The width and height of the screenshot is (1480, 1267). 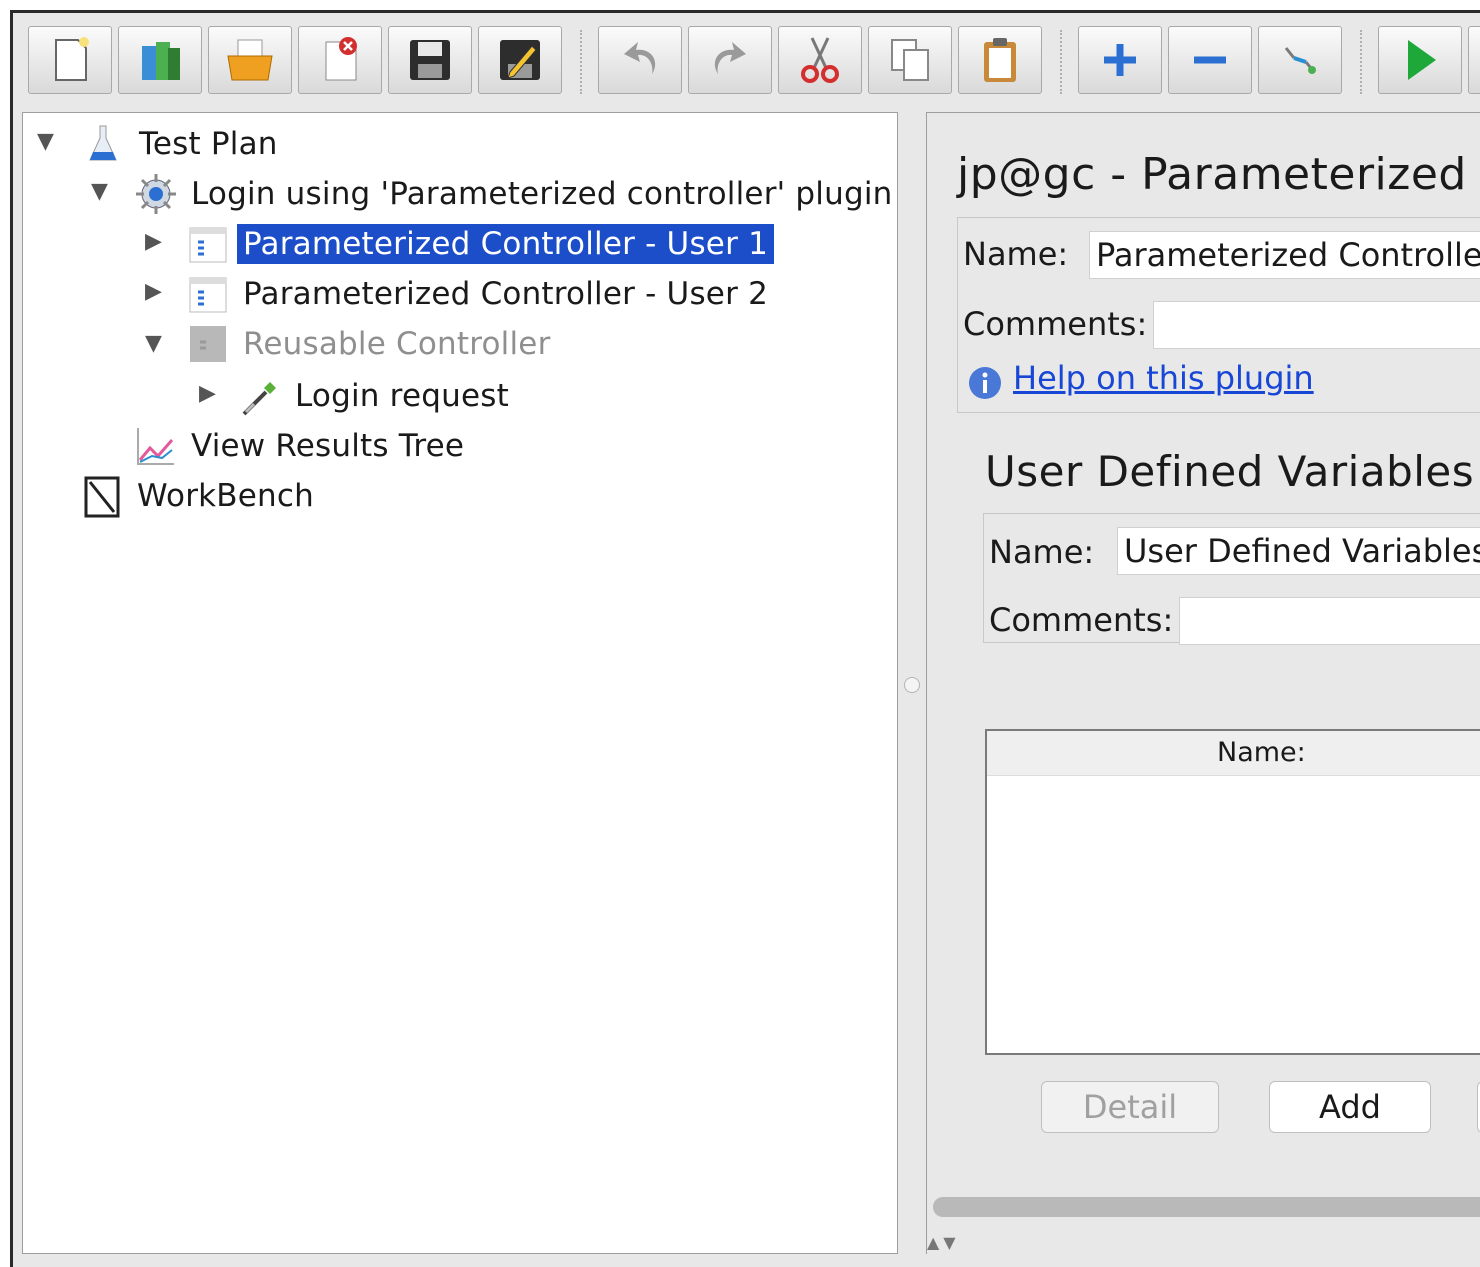 I want to click on workbench-icon, so click(x=102, y=496).